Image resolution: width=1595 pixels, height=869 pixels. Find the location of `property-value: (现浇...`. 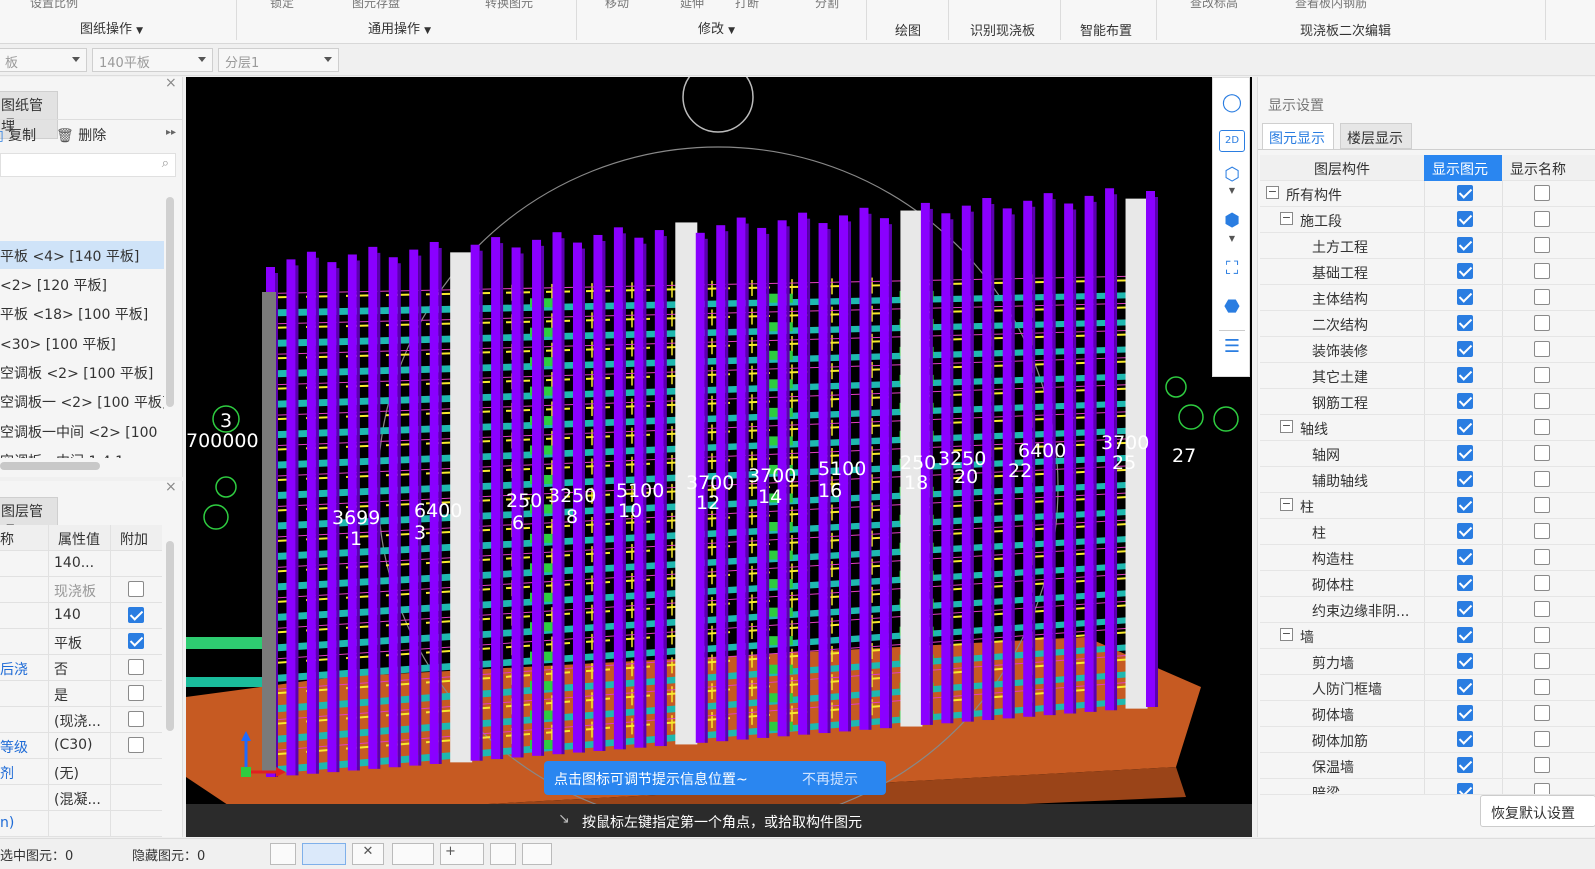

property-value: (现浇... is located at coordinates (77, 721).